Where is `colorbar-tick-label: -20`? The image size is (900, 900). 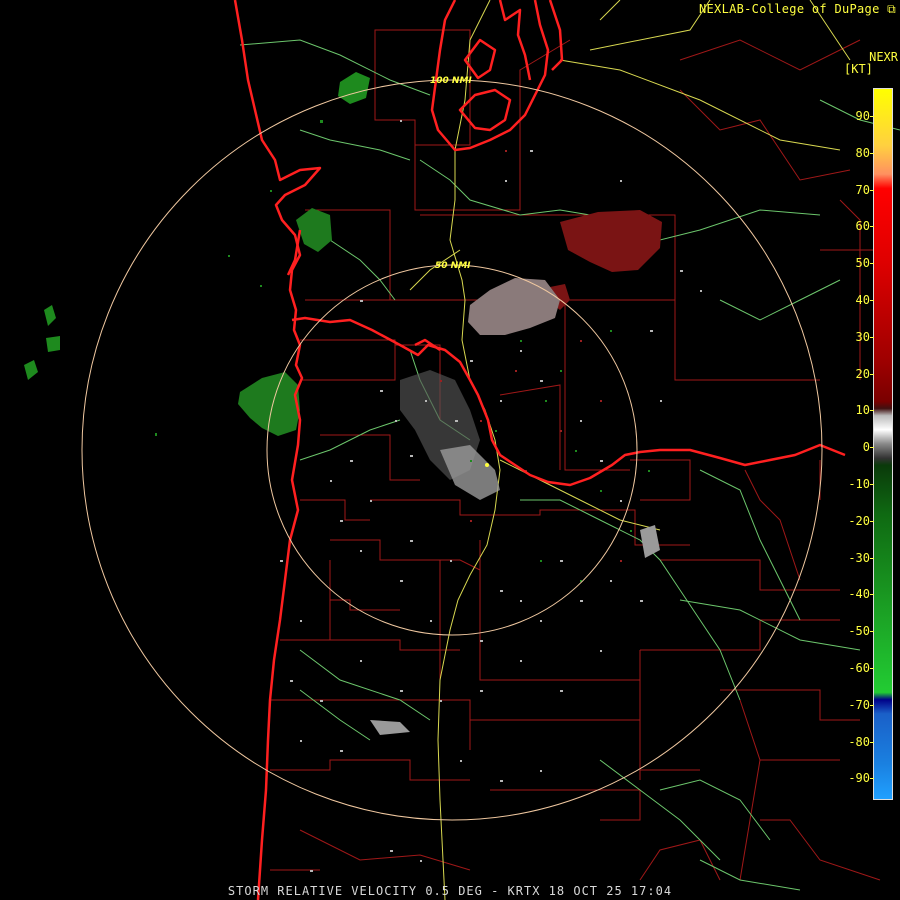 colorbar-tick-label: -20 is located at coordinates (859, 520).